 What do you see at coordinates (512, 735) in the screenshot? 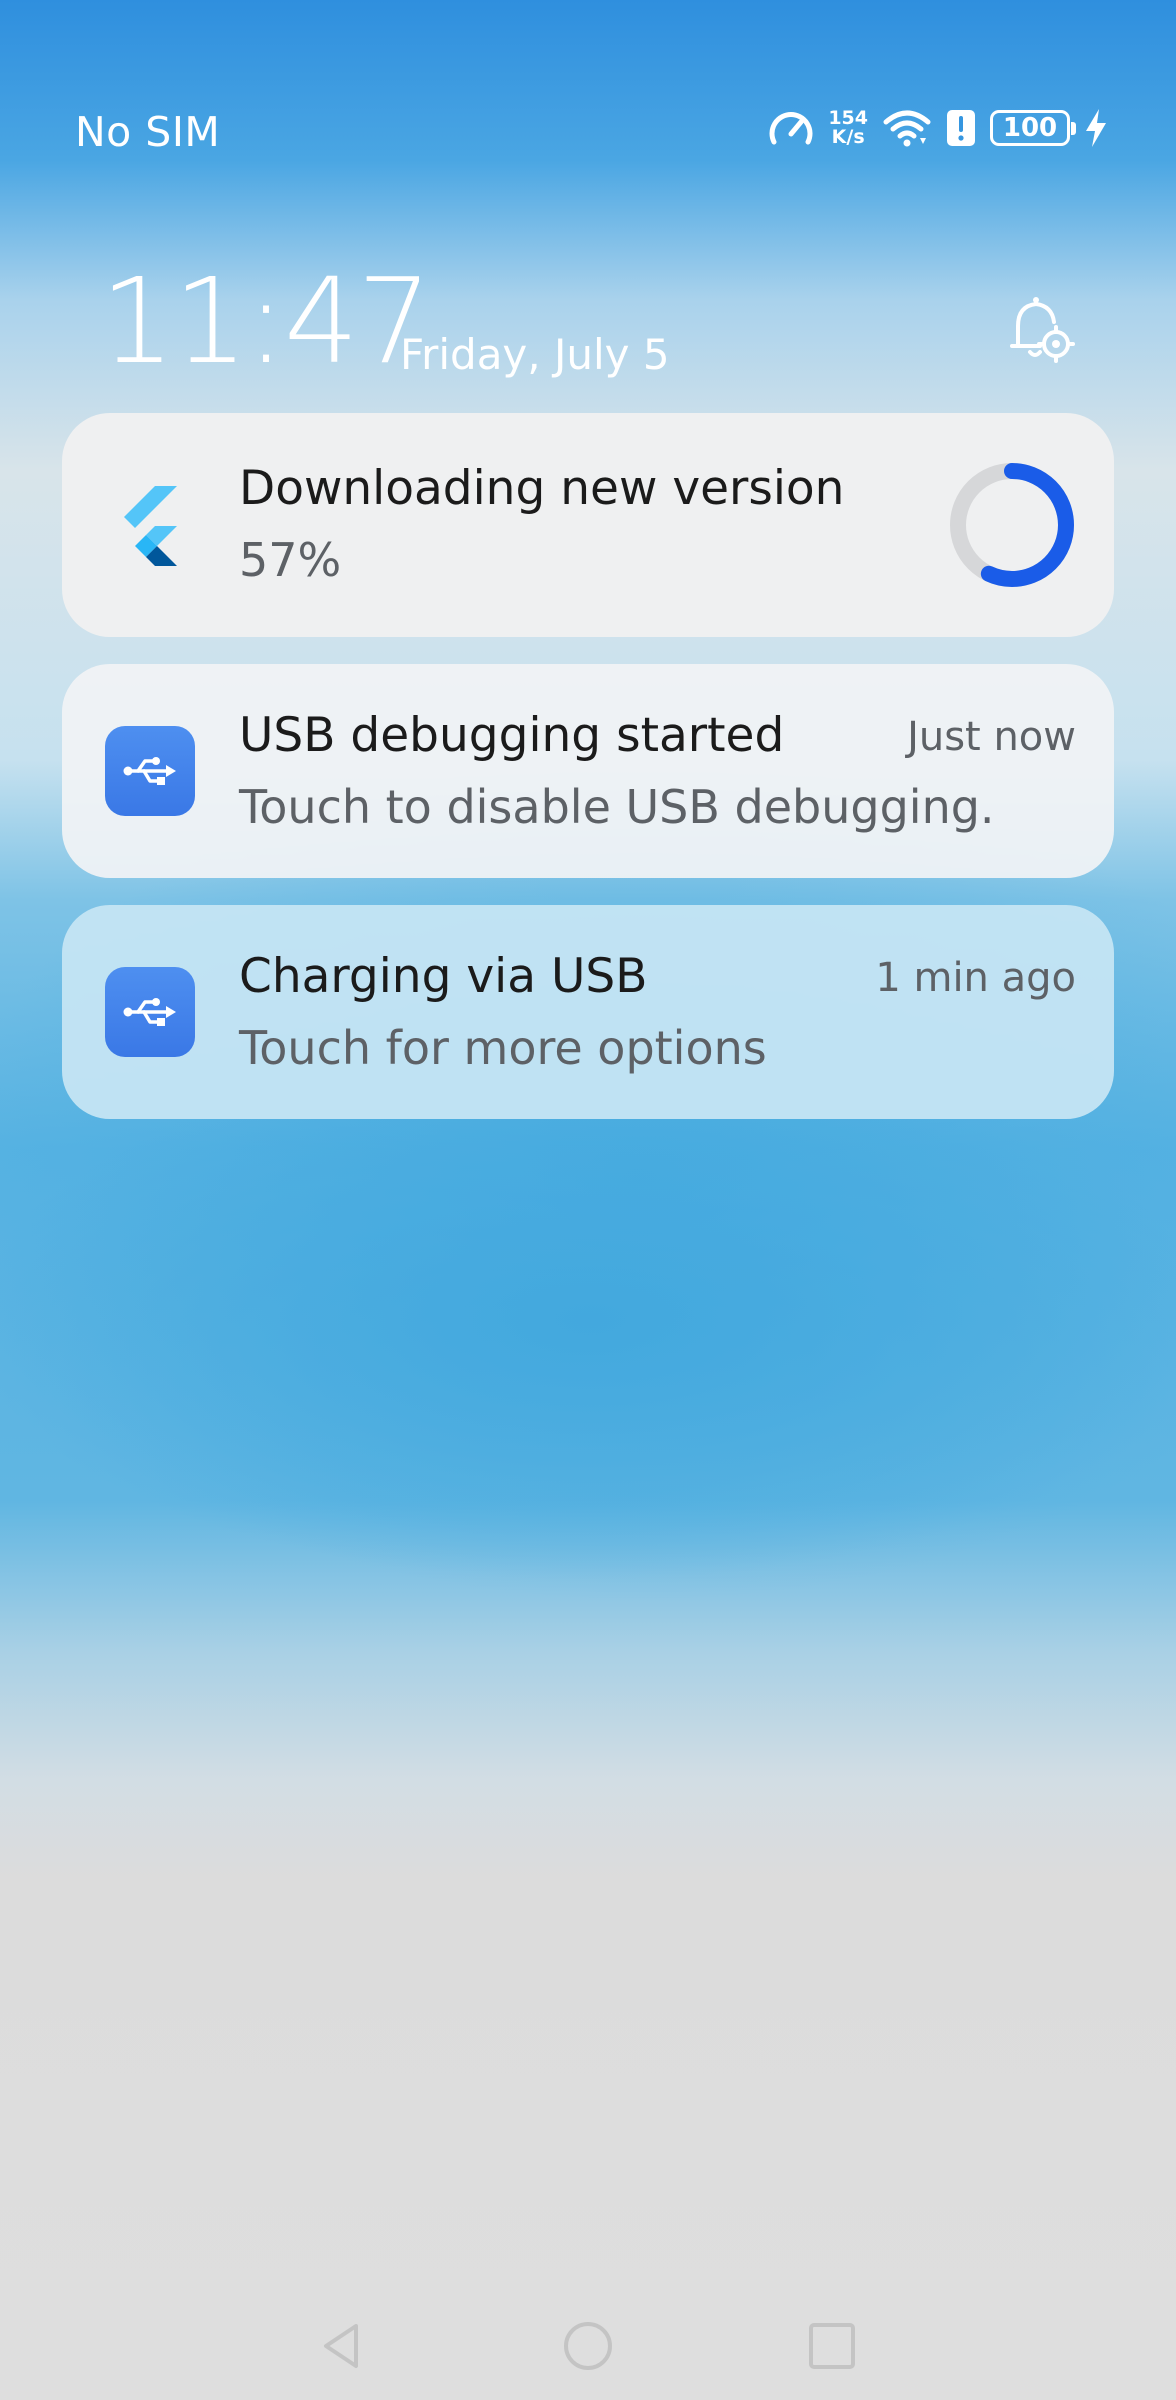
I see `notification-title: USB debugging started` at bounding box center [512, 735].